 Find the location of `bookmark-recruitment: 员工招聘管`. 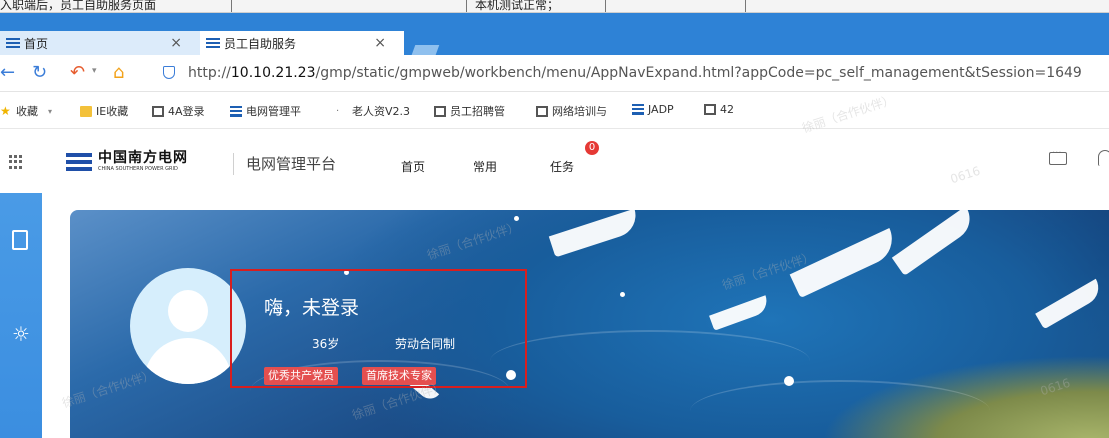

bookmark-recruitment: 员工招聘管 is located at coordinates (469, 111).